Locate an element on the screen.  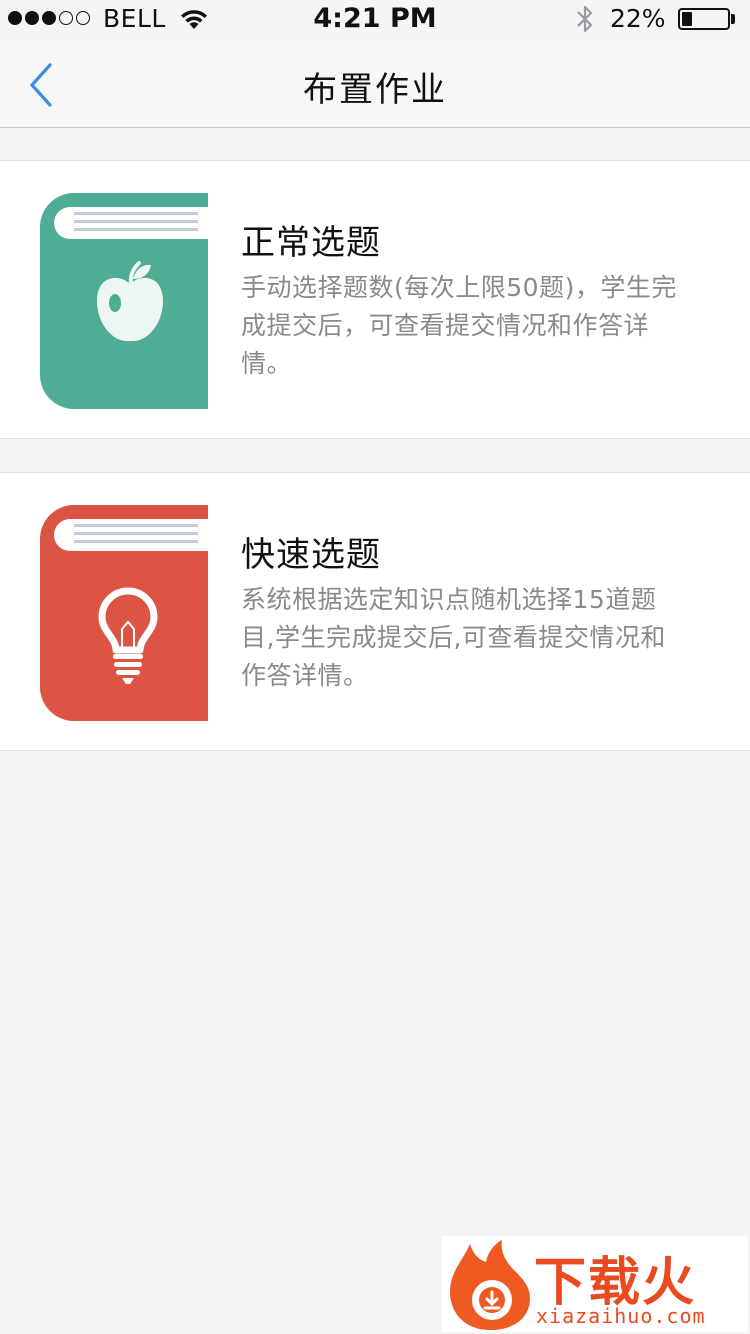
navigation-bar: 布置作业 is located at coordinates (375, 84).